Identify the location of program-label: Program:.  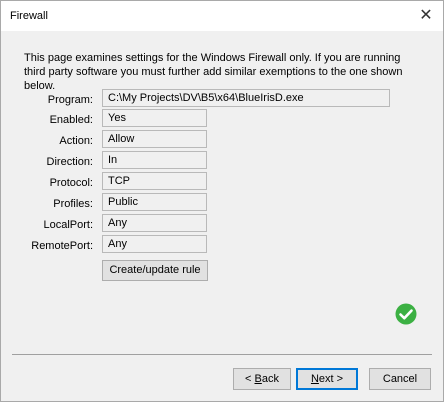
(70, 100).